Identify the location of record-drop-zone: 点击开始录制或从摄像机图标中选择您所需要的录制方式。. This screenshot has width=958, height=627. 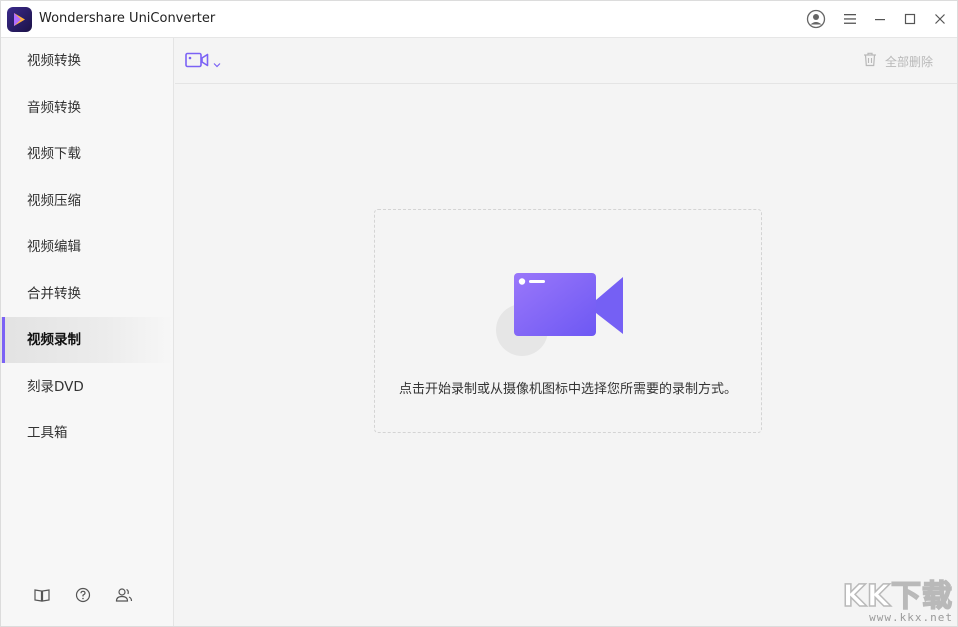
(568, 321).